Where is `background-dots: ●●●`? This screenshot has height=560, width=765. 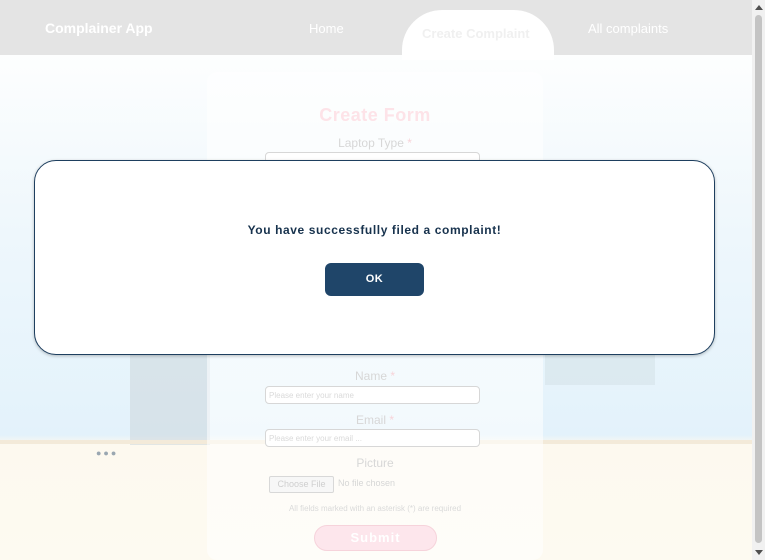
background-dots: ●●● is located at coordinates (107, 453).